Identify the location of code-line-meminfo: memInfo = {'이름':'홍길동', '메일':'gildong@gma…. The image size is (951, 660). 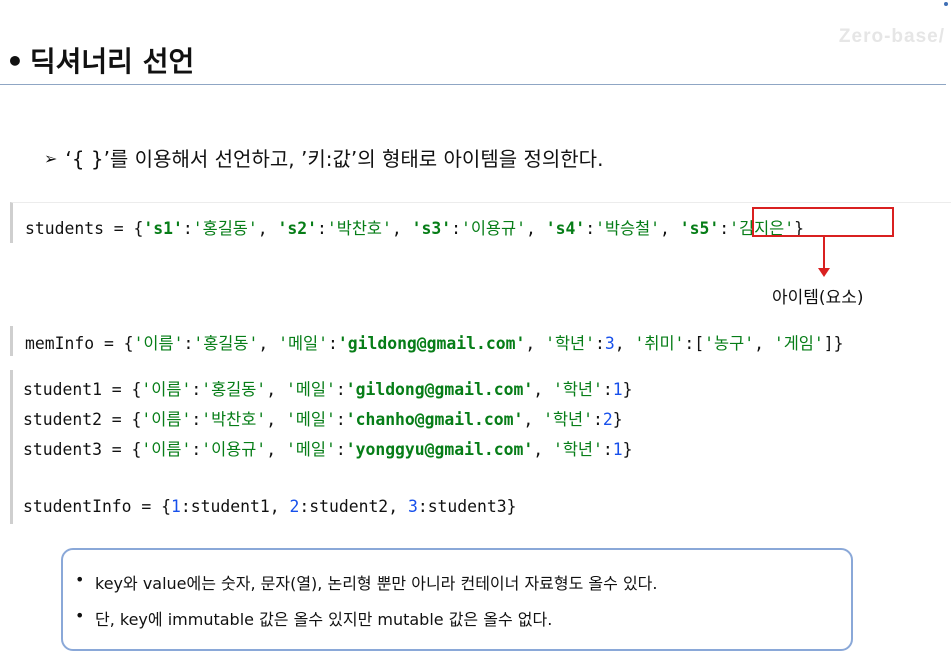
(434, 343).